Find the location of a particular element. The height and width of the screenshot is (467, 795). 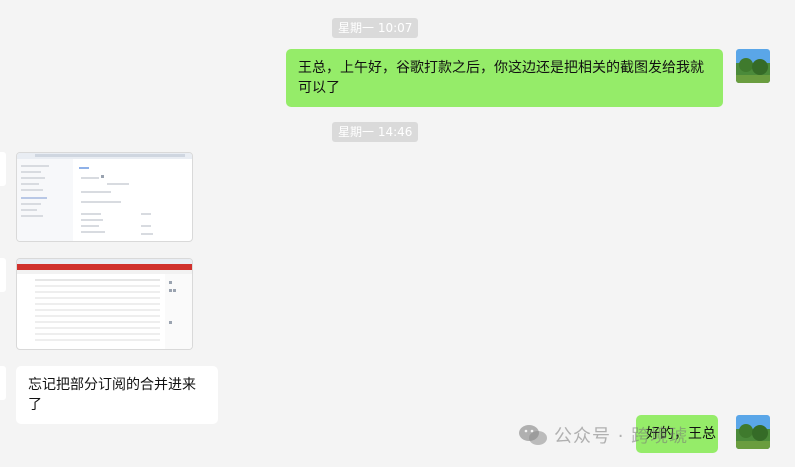

watermark: 公众号 · 跨境琥 is located at coordinates (603, 435).